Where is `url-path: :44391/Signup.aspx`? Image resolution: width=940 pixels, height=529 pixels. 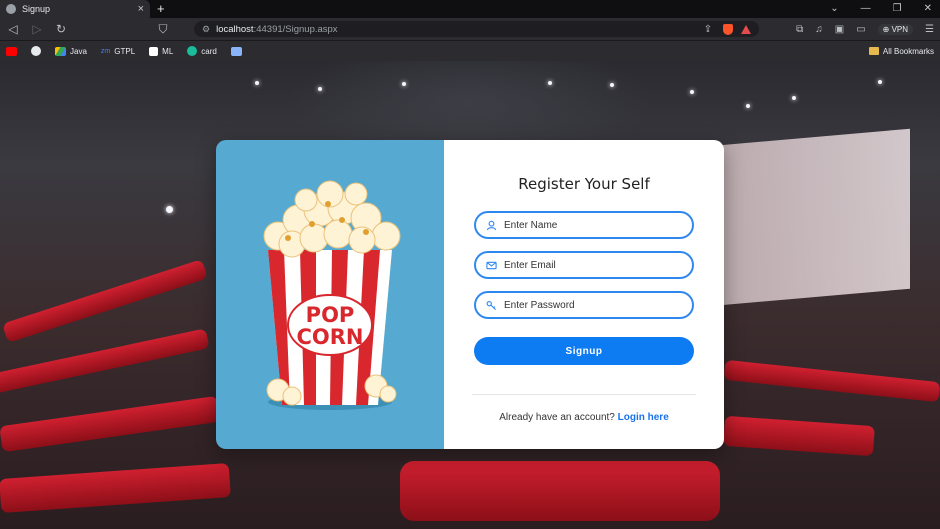 url-path: :44391/Signup.aspx is located at coordinates (295, 29).